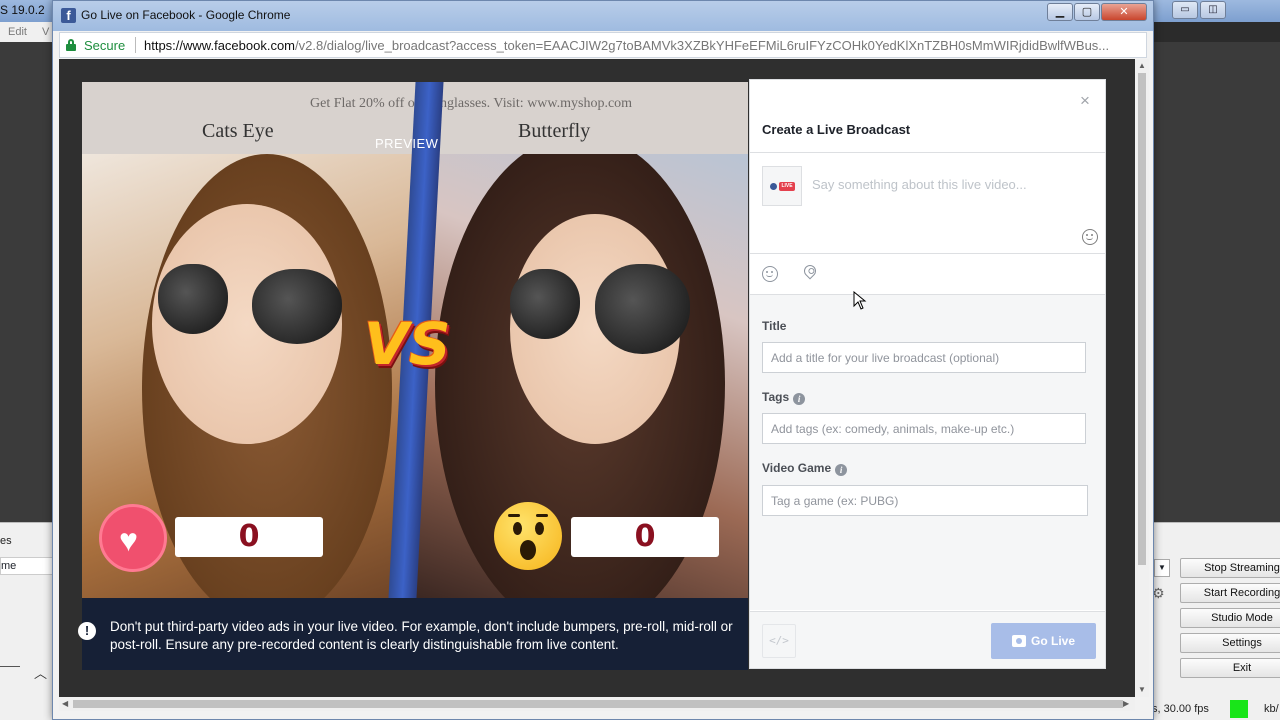 Image resolution: width=1280 pixels, height=720 pixels. What do you see at coordinates (1230, 593) in the screenshot?
I see `start-recording-button: Start Recording` at bounding box center [1230, 593].